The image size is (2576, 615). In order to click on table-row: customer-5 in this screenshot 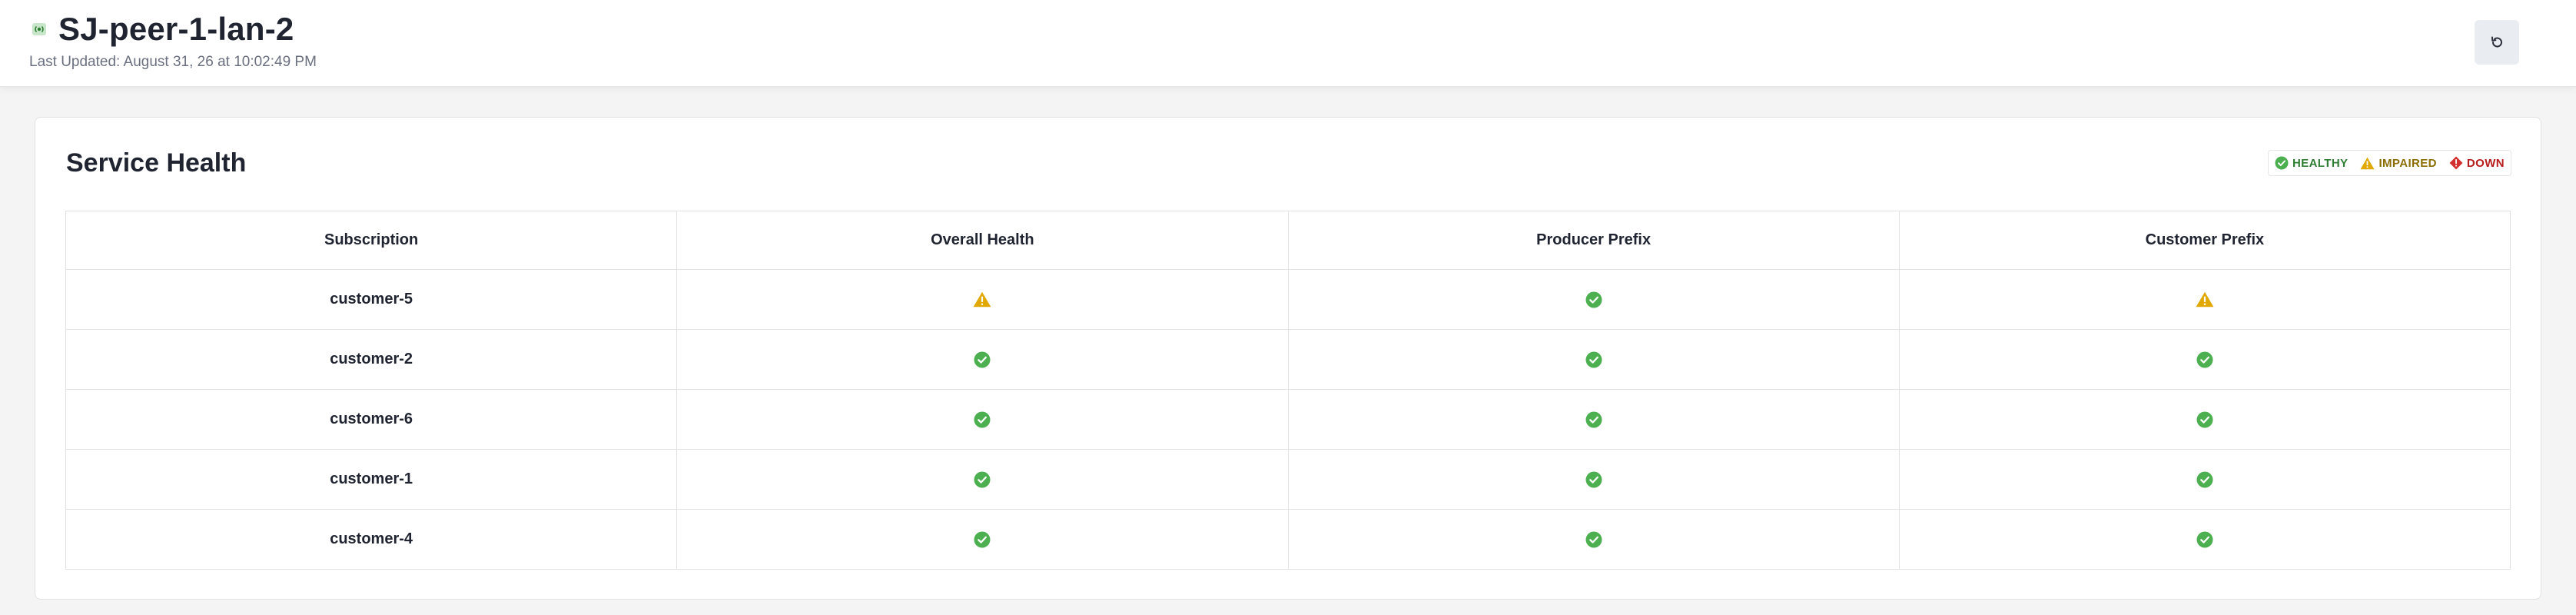, I will do `click(1288, 299)`.